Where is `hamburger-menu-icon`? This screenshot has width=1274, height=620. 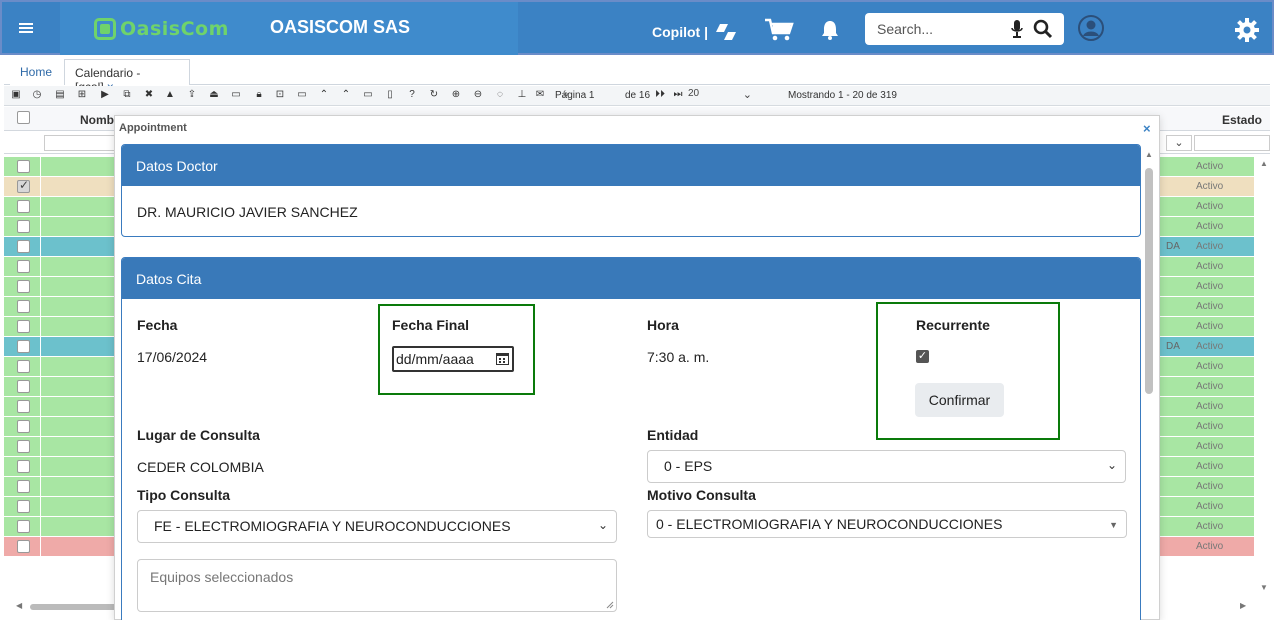 hamburger-menu-icon is located at coordinates (26, 28).